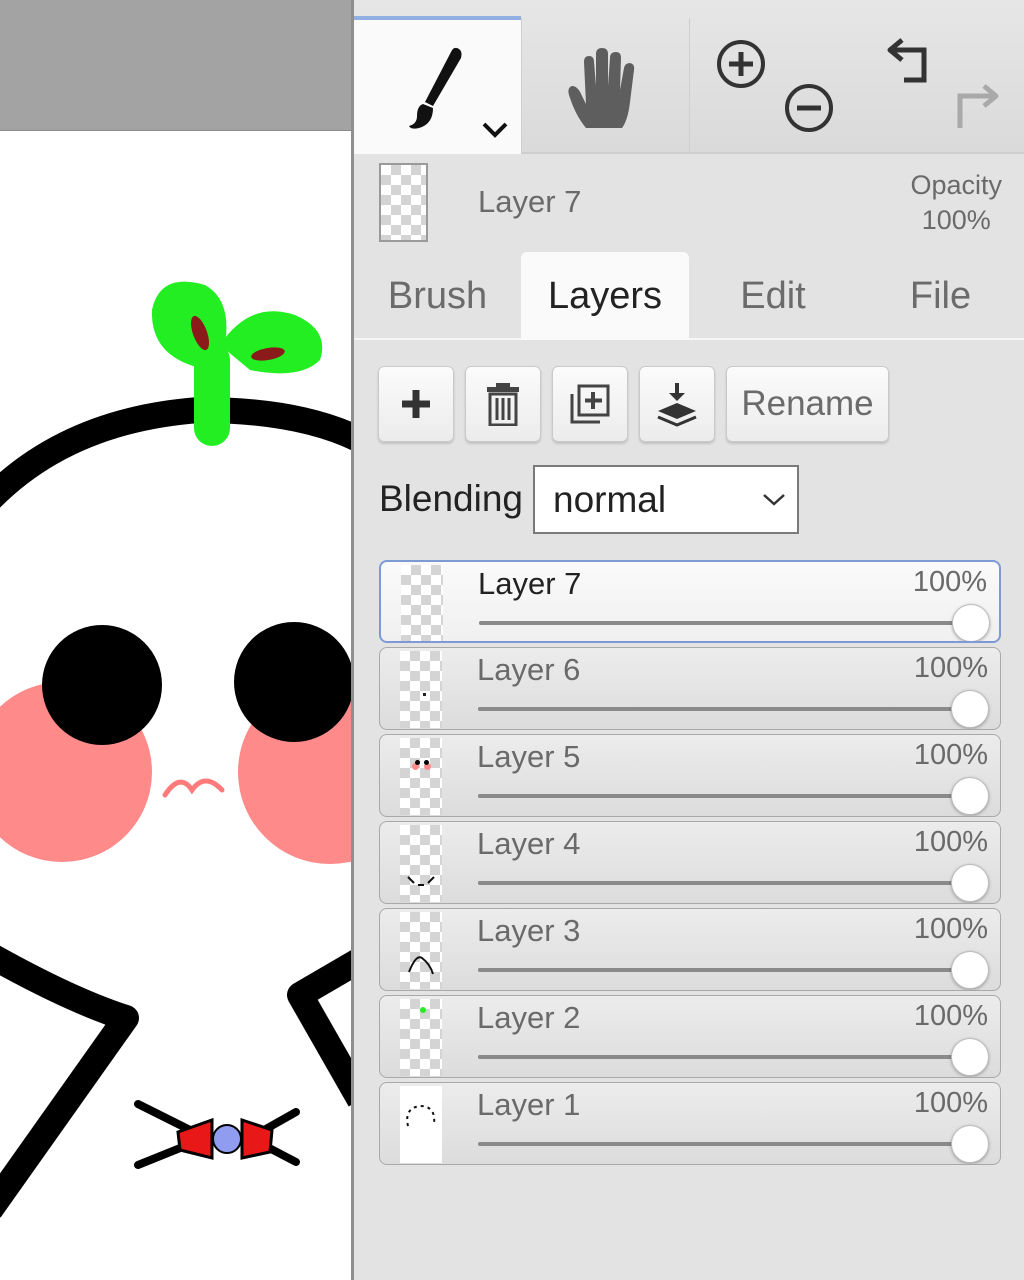 This screenshot has height=1280, width=1024. Describe the element at coordinates (530, 583) in the screenshot. I see `layer-name: Layer 7` at that location.